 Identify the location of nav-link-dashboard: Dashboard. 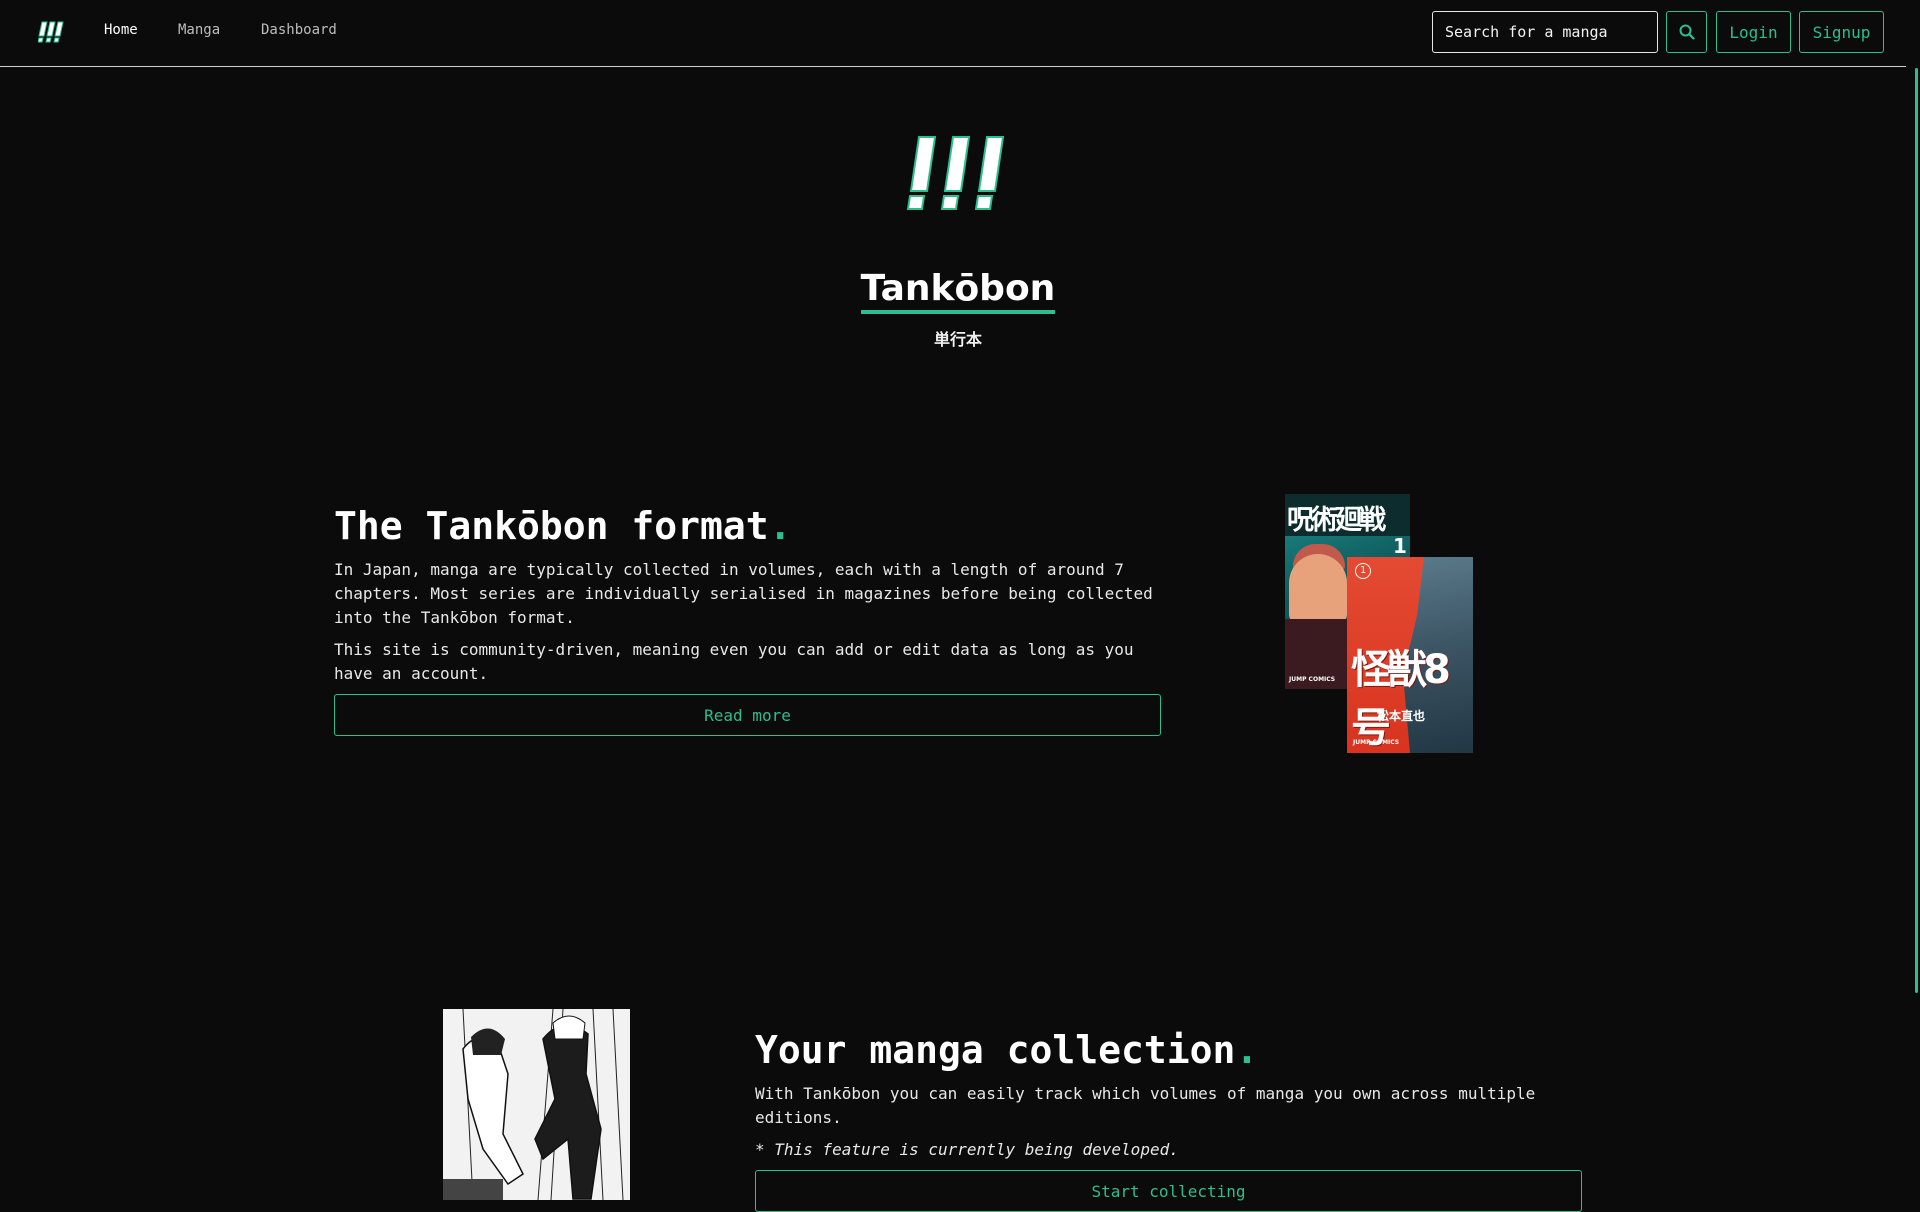
(299, 30).